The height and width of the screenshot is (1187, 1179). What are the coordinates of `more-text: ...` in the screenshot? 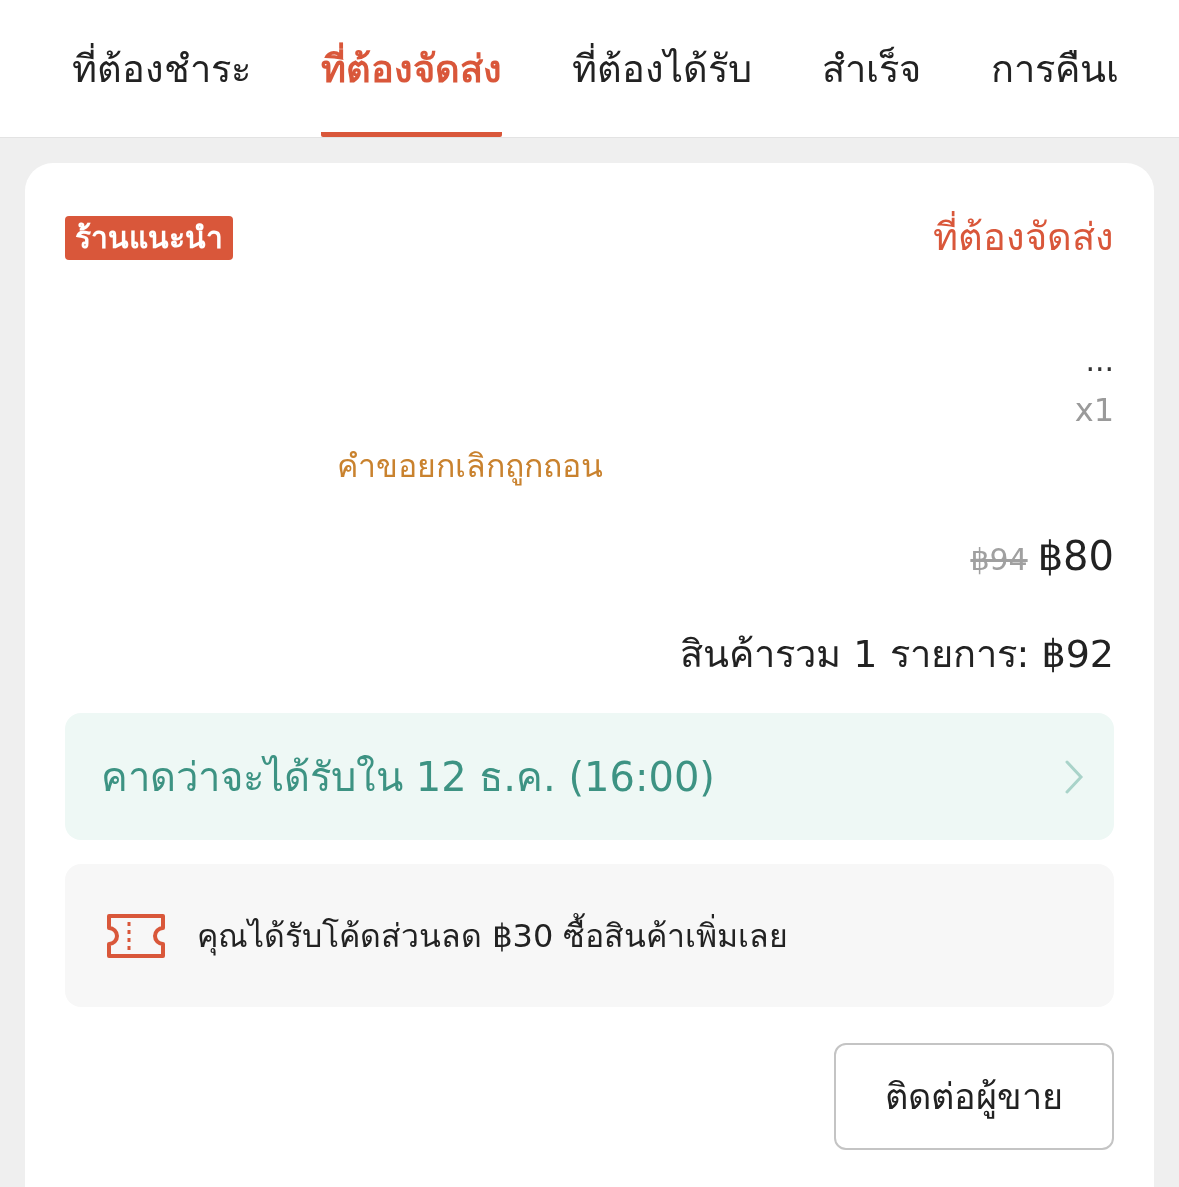 It's located at (1099, 361).